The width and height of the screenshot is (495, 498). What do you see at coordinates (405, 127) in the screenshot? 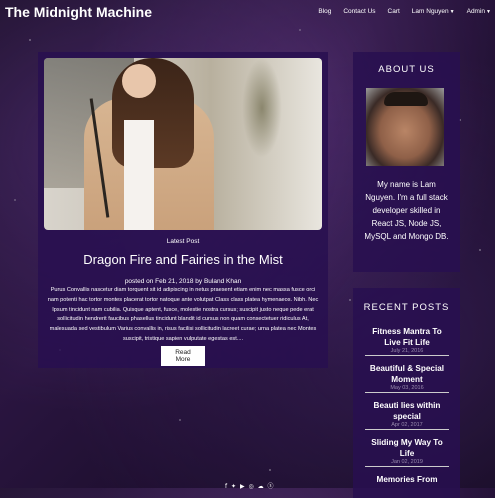
I see `author-avatar` at bounding box center [405, 127].